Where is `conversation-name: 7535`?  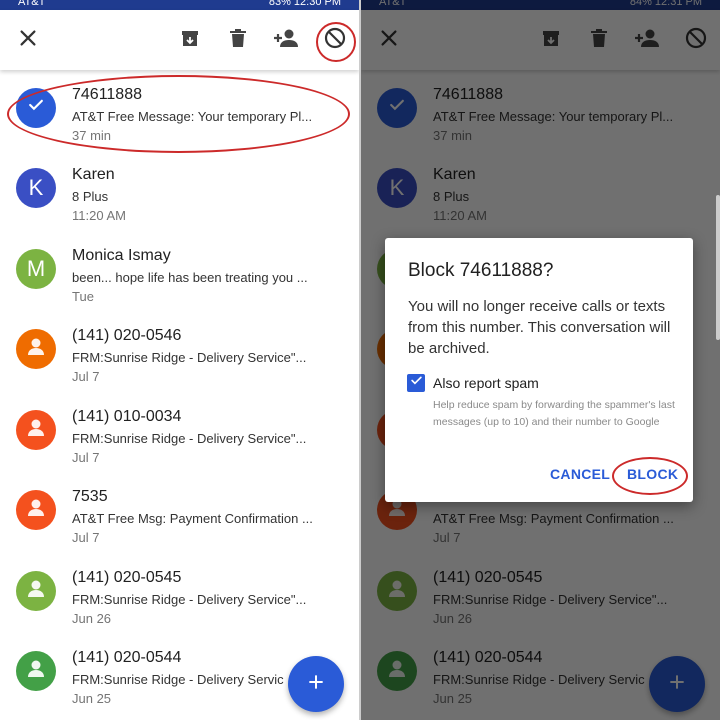 conversation-name: 7535 is located at coordinates (90, 496).